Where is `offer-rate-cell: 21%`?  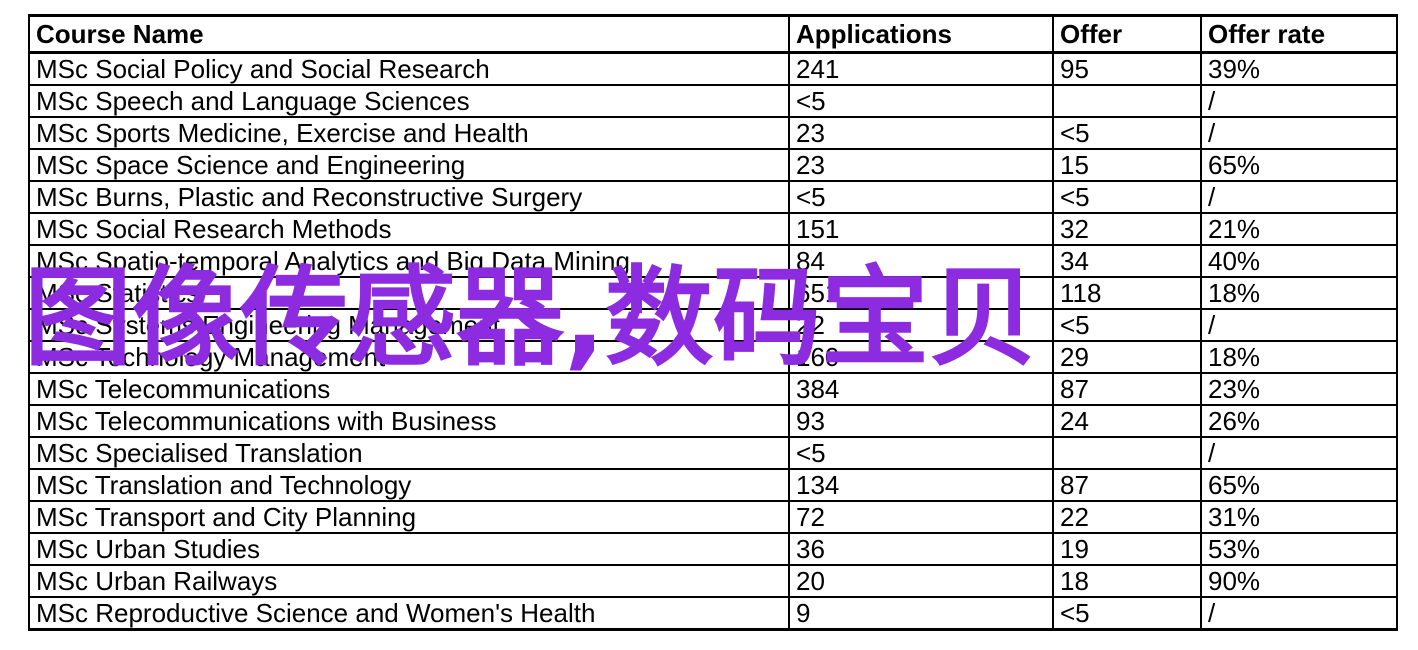
offer-rate-cell: 21% is located at coordinates (1299, 229).